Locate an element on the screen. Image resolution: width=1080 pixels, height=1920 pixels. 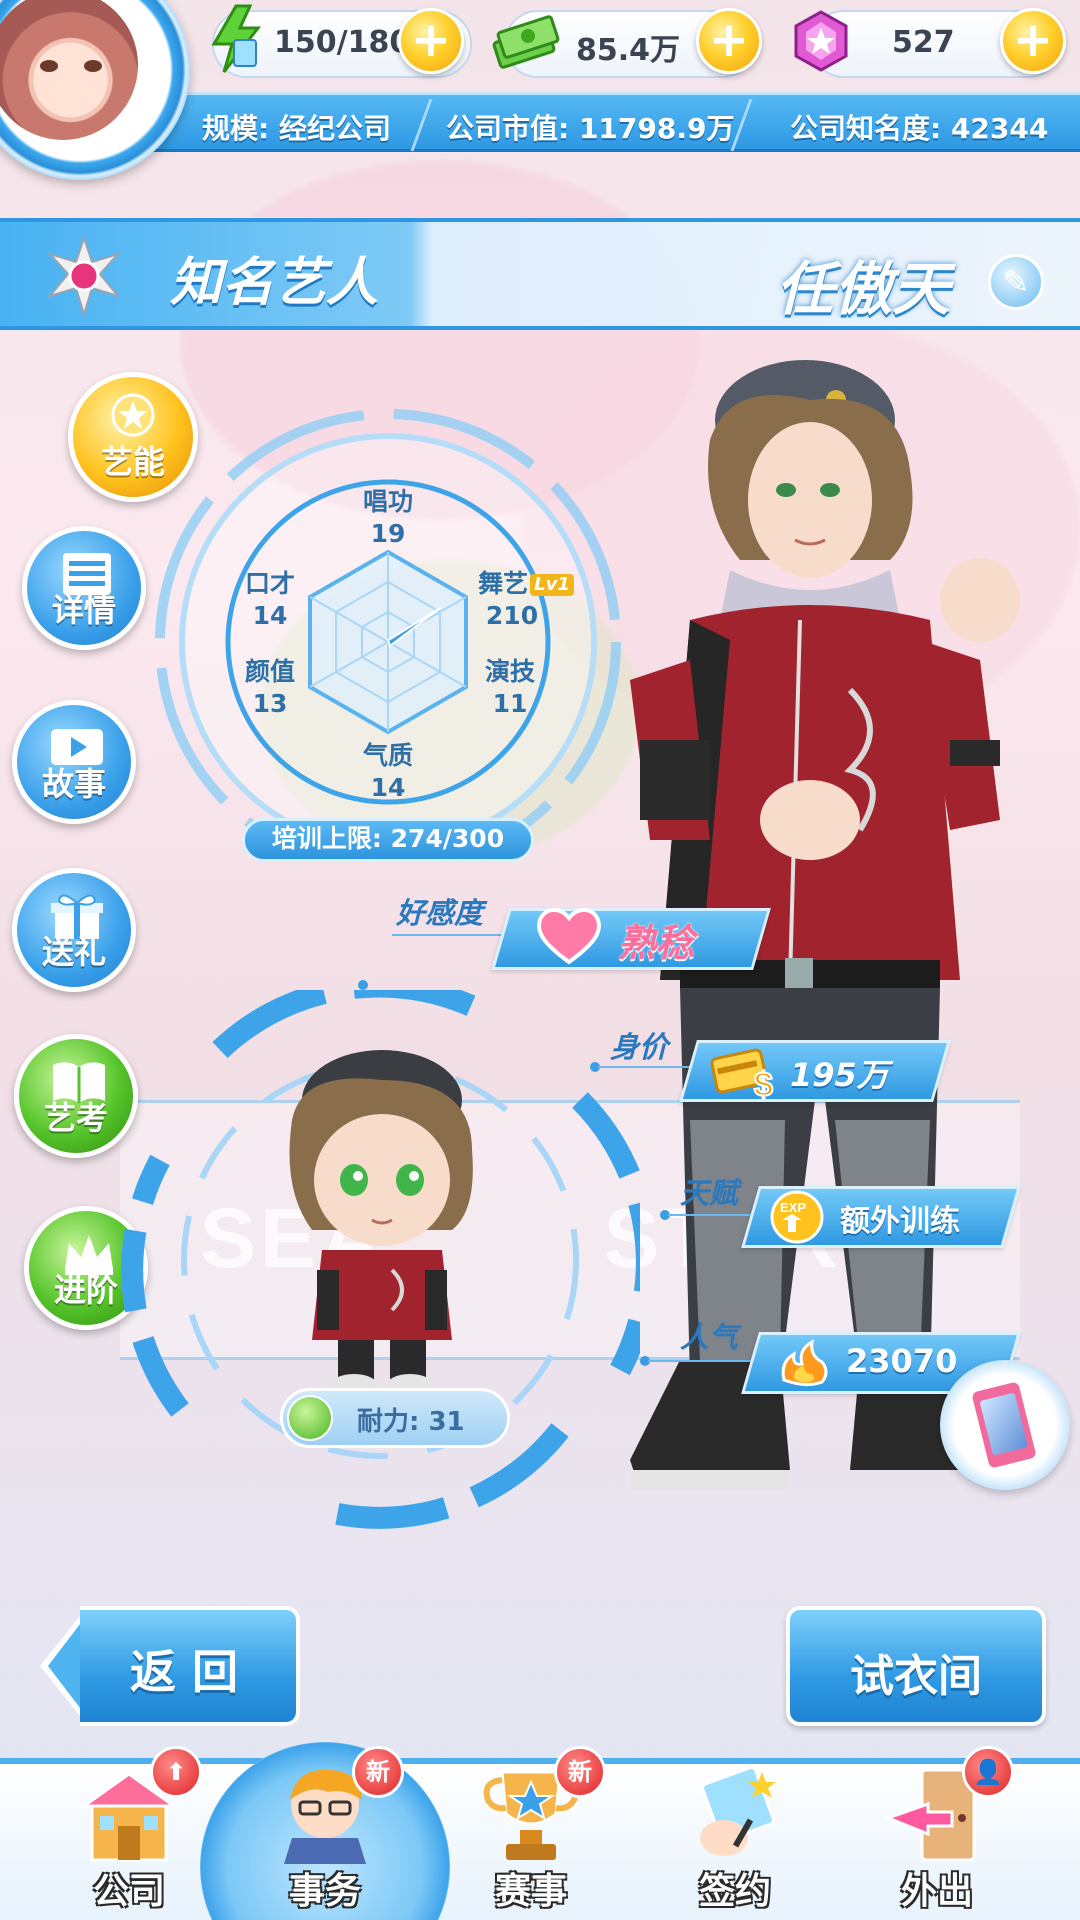
dance-level-badge: Lv1 is located at coordinates (552, 585).